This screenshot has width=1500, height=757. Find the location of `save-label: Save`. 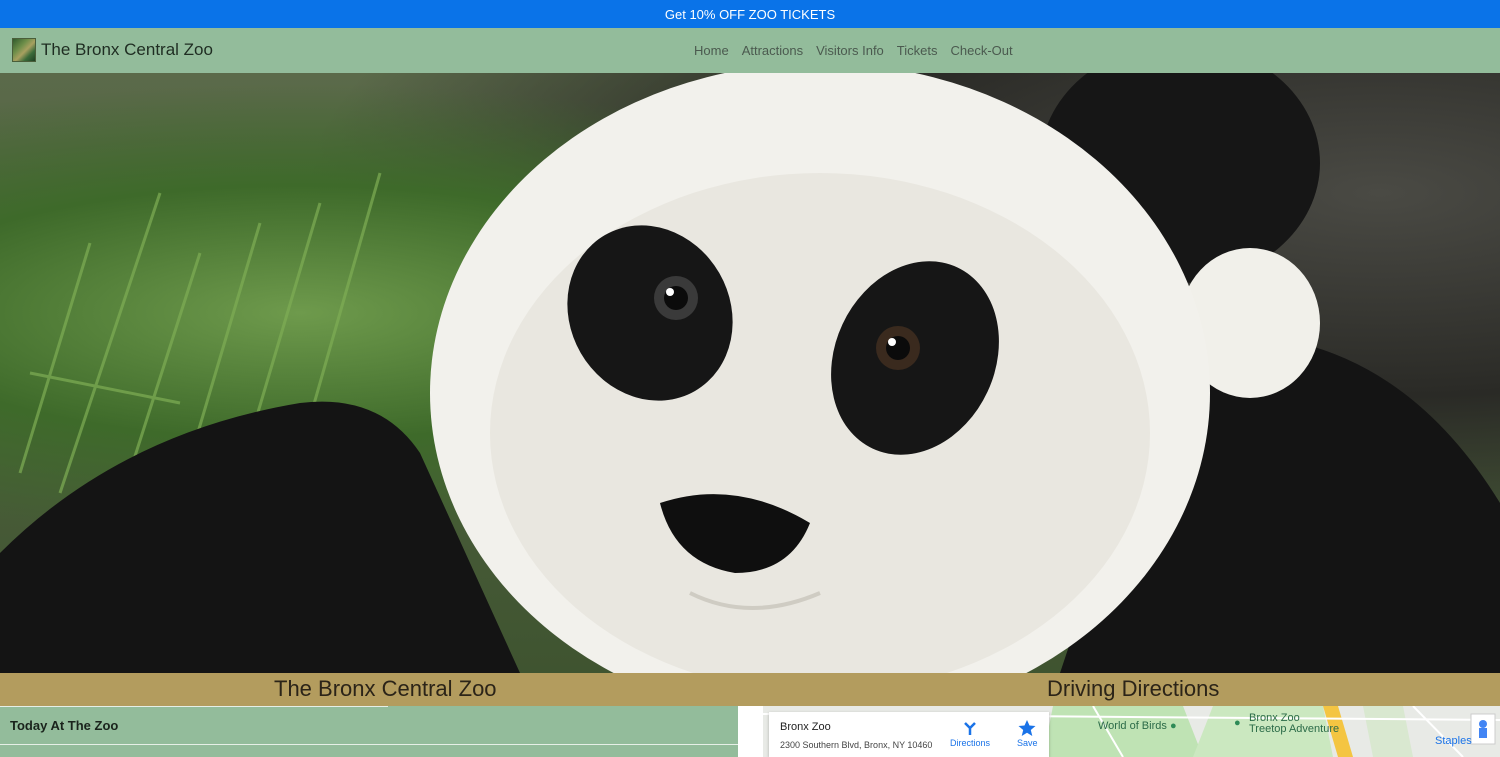

save-label: Save is located at coordinates (1027, 743).